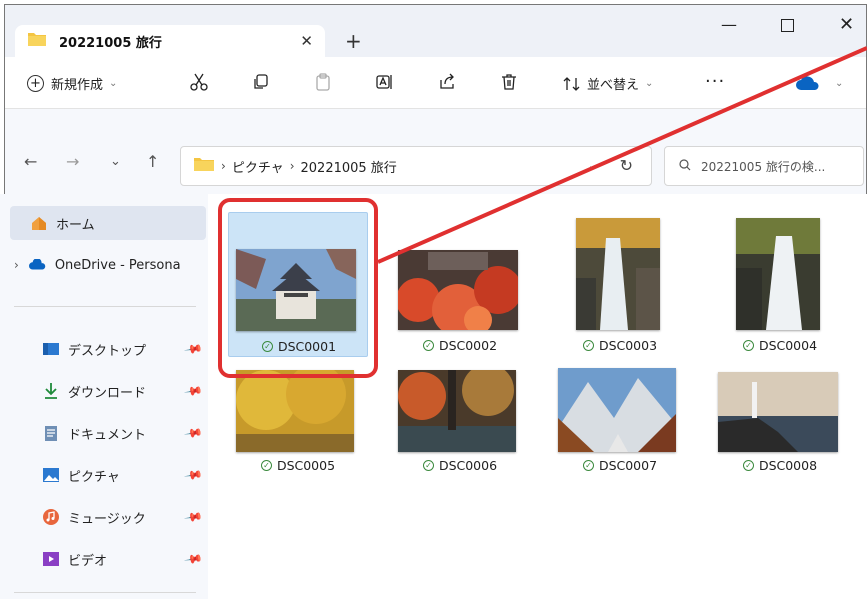 This screenshot has width=867, height=599. Describe the element at coordinates (88, 561) in the screenshot. I see `sidebar-item-label: ビデオ` at that location.